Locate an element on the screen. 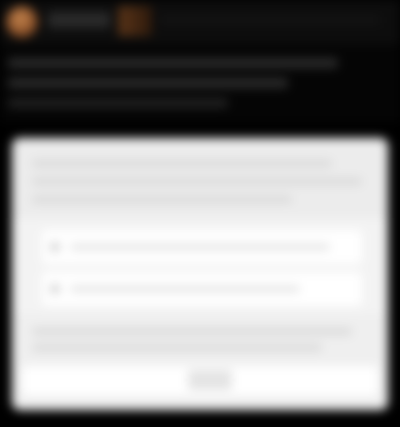 The width and height of the screenshot is (400, 427). brand-logo-icon is located at coordinates (135, 21).